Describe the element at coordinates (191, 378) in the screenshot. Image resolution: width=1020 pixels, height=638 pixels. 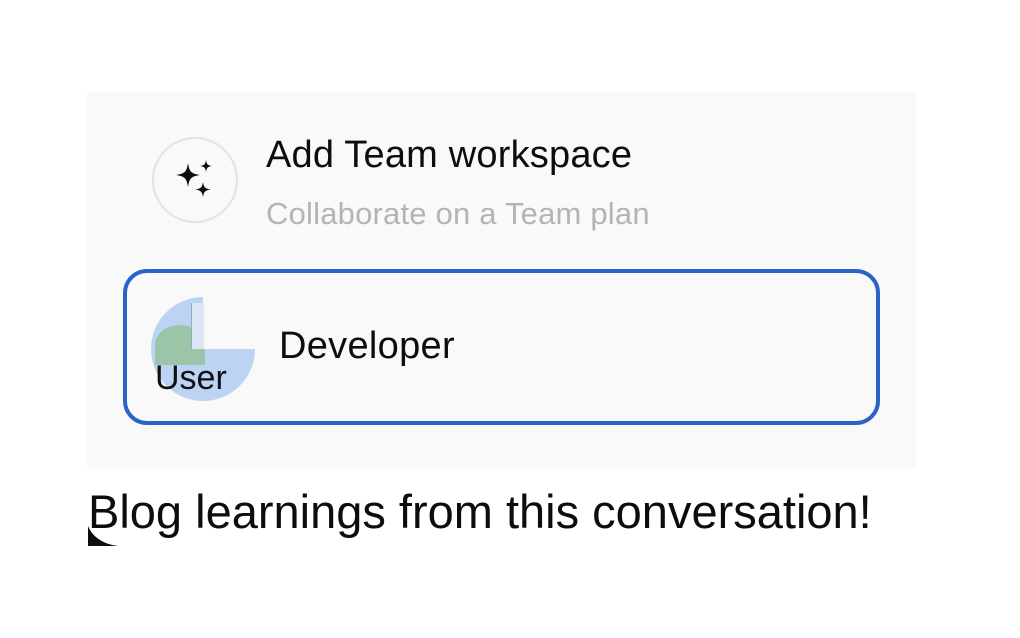
I see `avatar-alt-text: User` at that location.